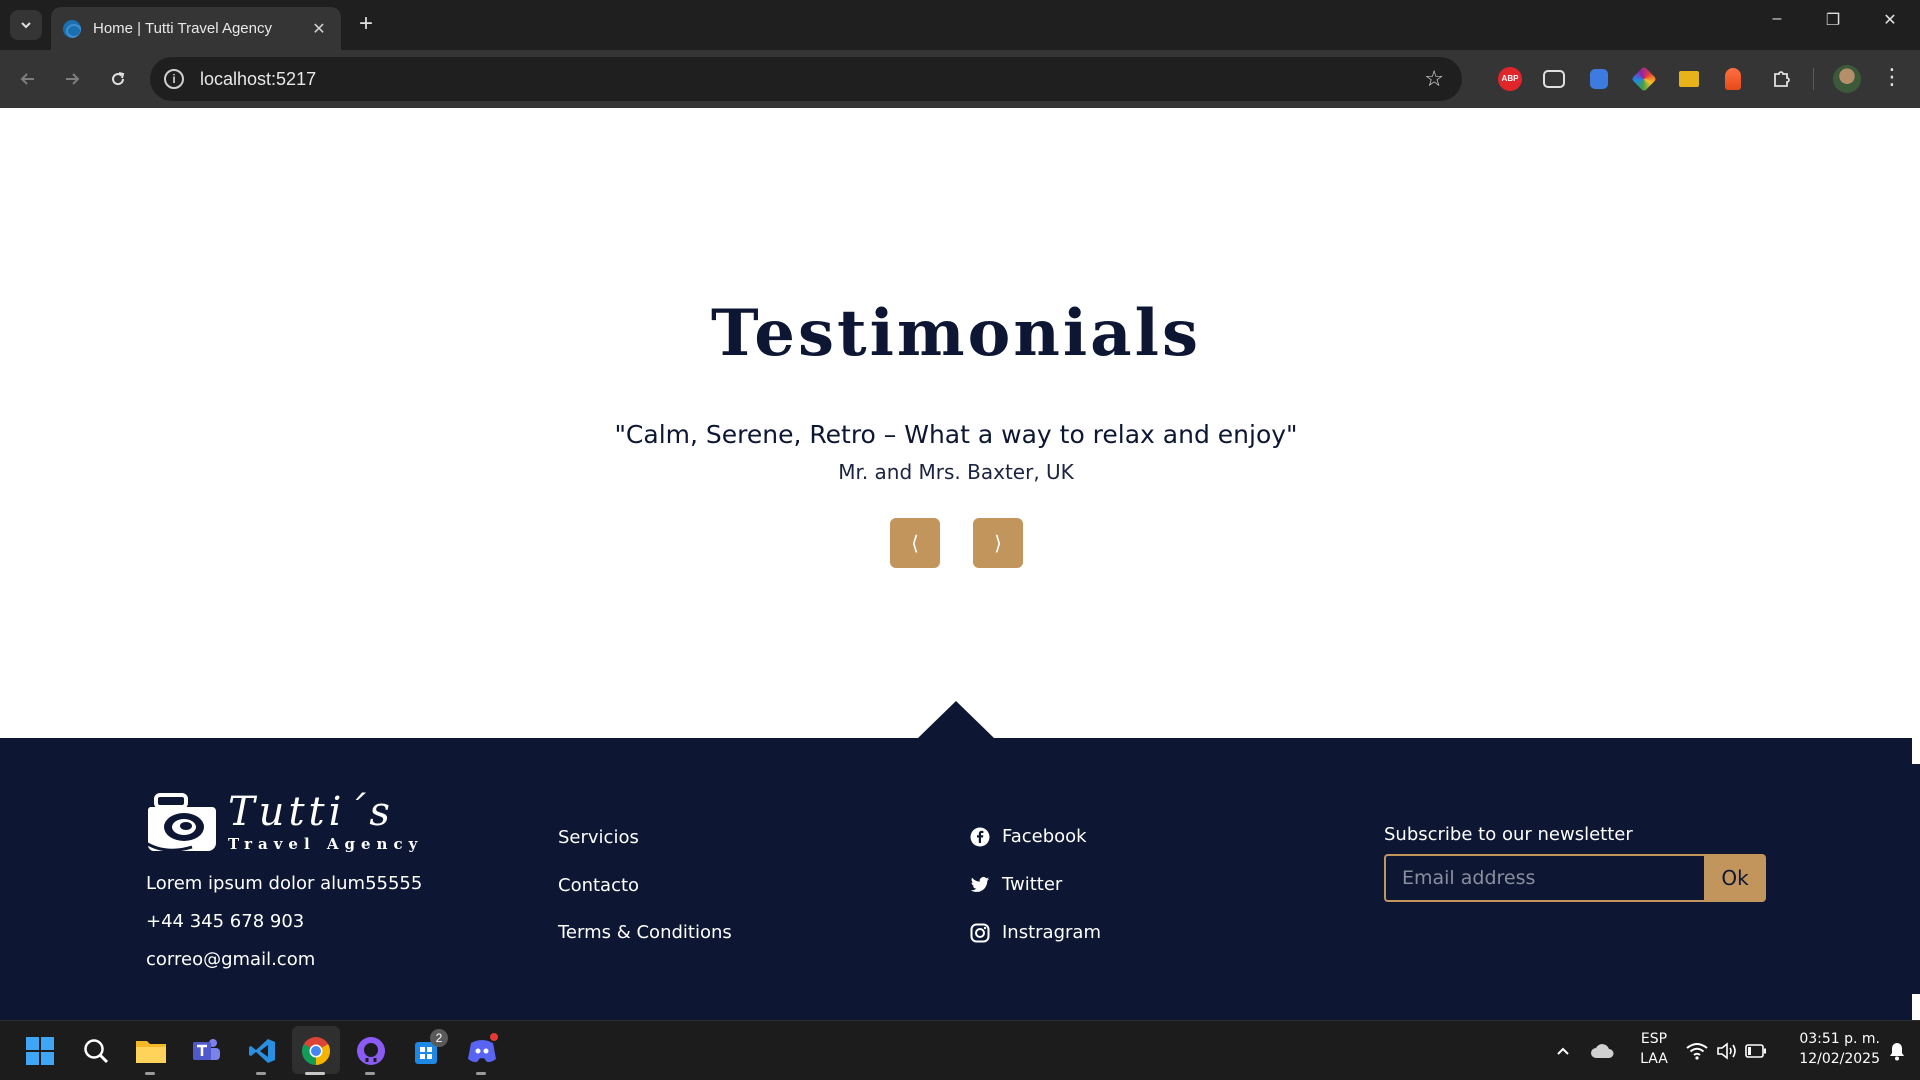 The height and width of the screenshot is (1080, 1920). I want to click on language-indicator: ESP, so click(1654, 1039).